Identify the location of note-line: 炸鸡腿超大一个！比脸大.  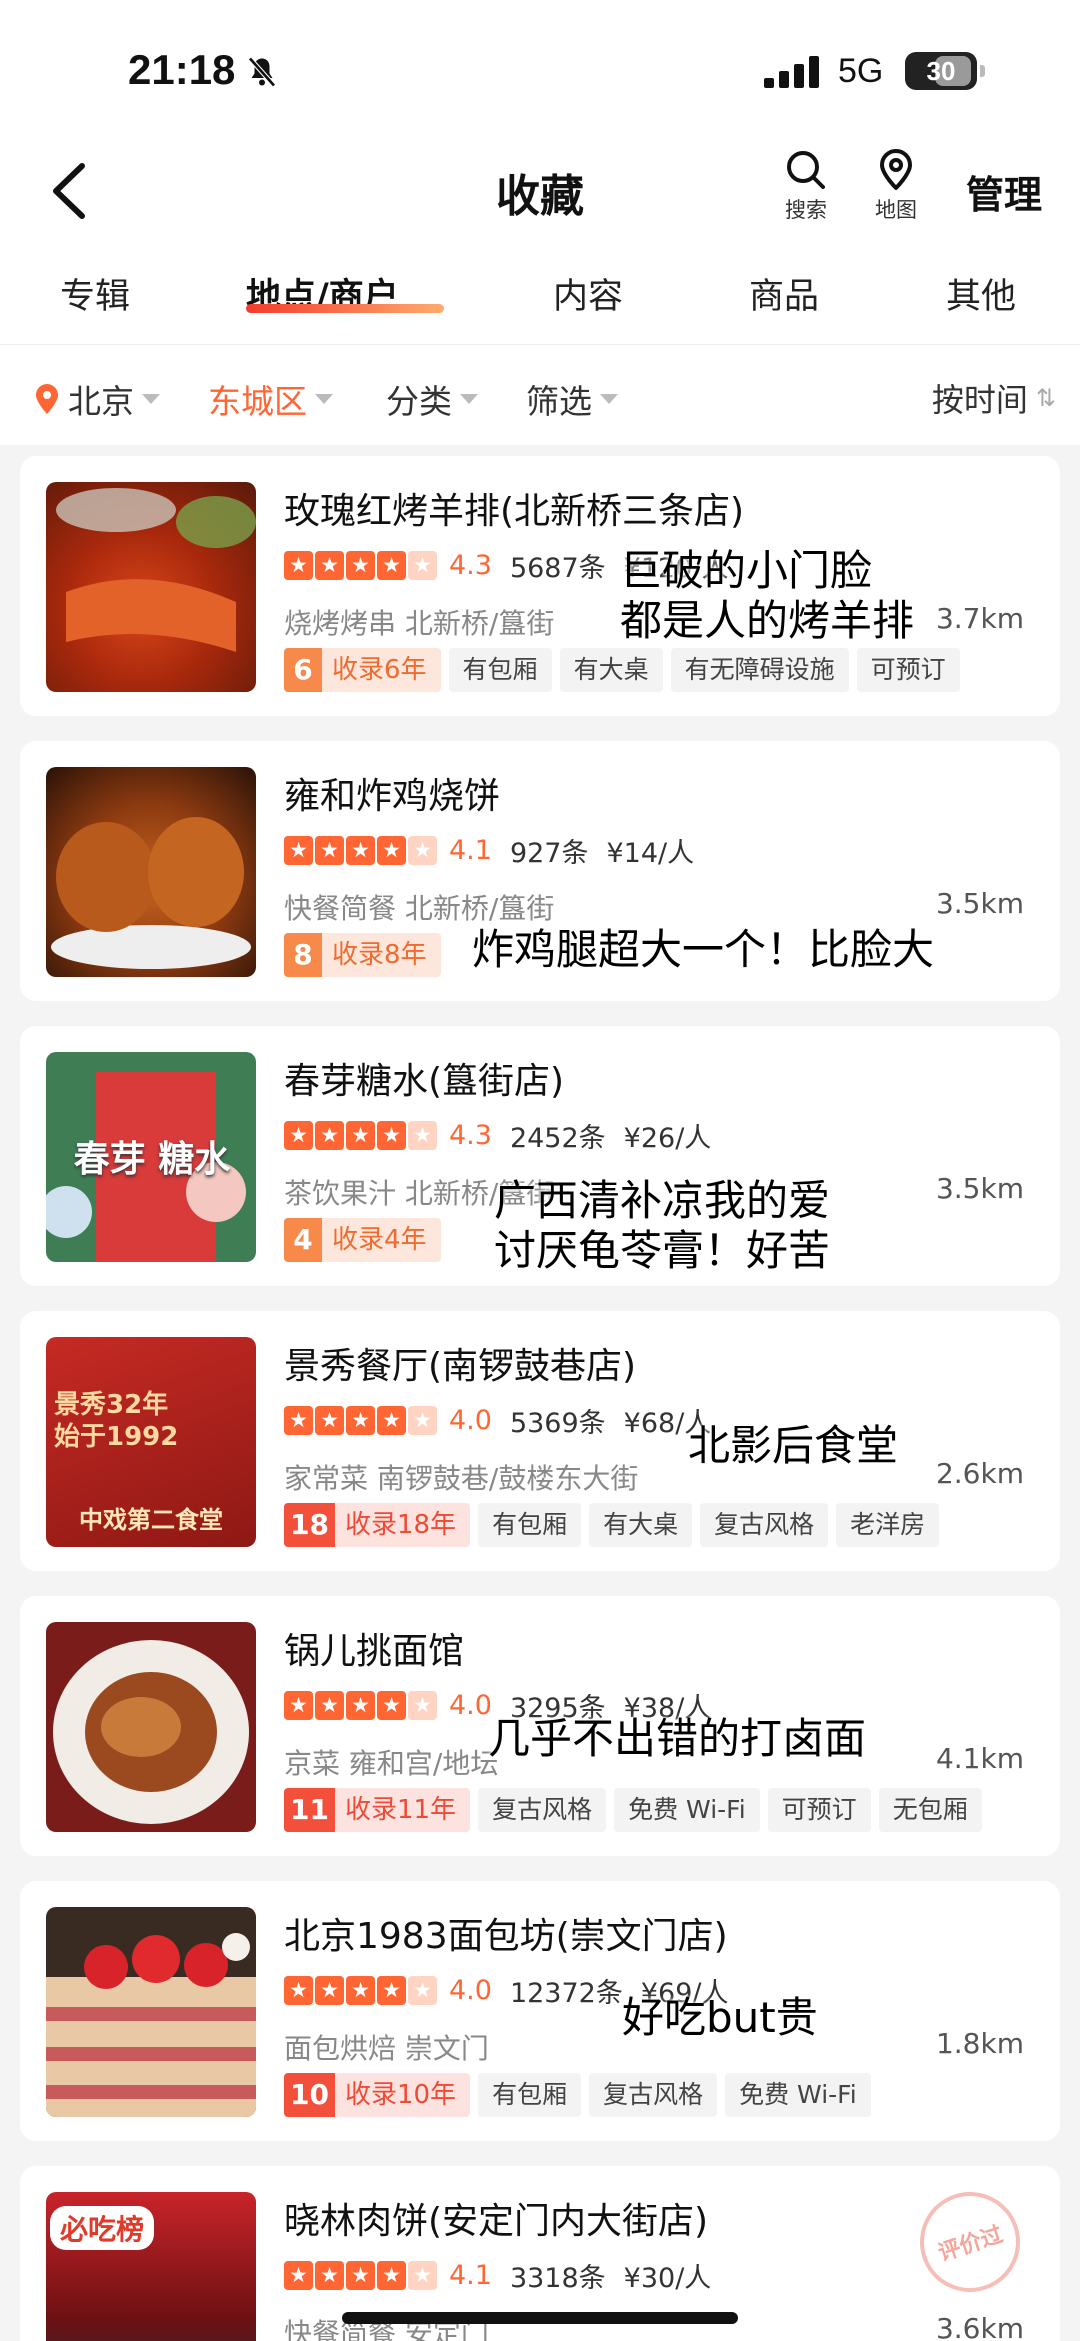
(703, 949).